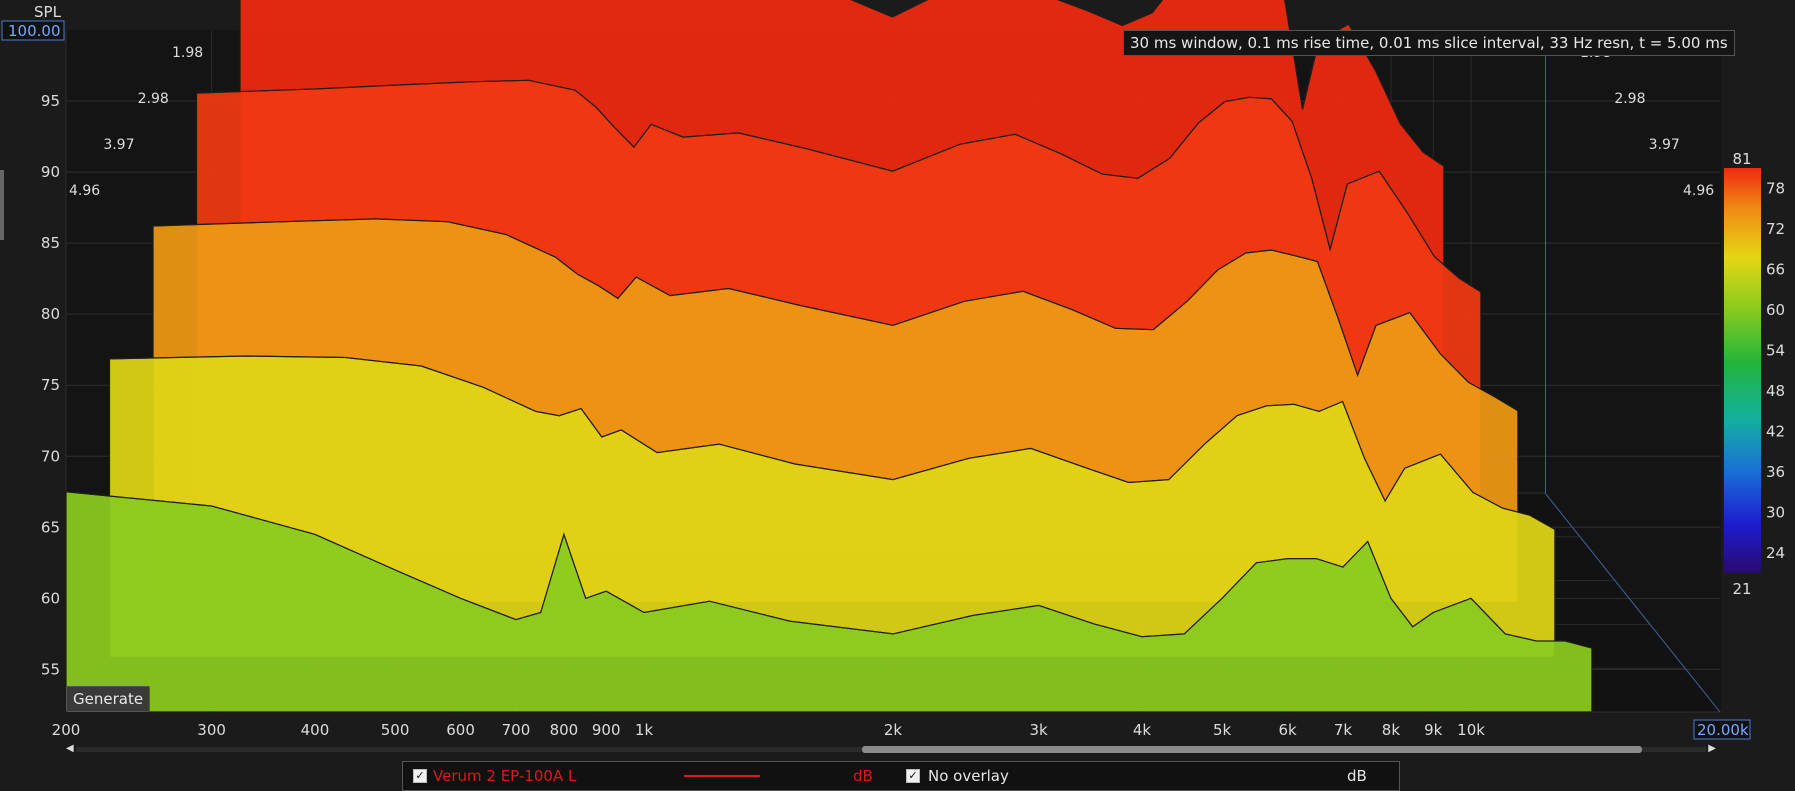 This screenshot has height=791, width=1795. Describe the element at coordinates (1775, 431) in the screenshot. I see `colorbar-tick-label: 42` at that location.